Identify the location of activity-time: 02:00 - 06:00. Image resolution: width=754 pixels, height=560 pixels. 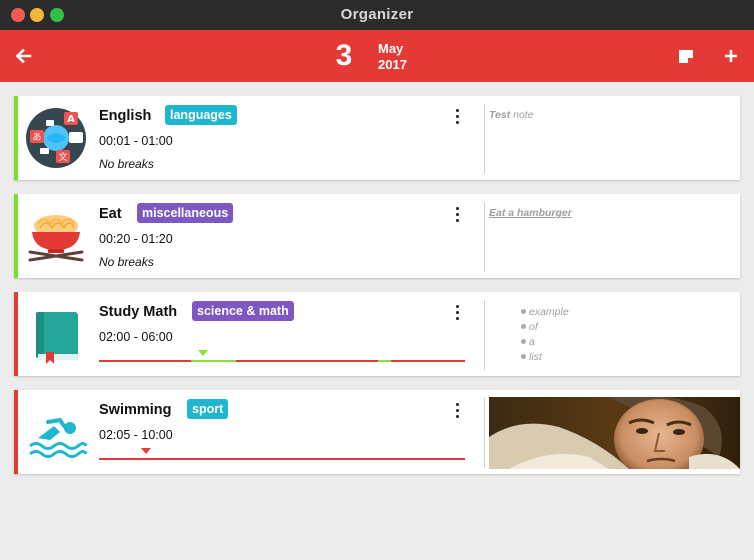
(136, 337).